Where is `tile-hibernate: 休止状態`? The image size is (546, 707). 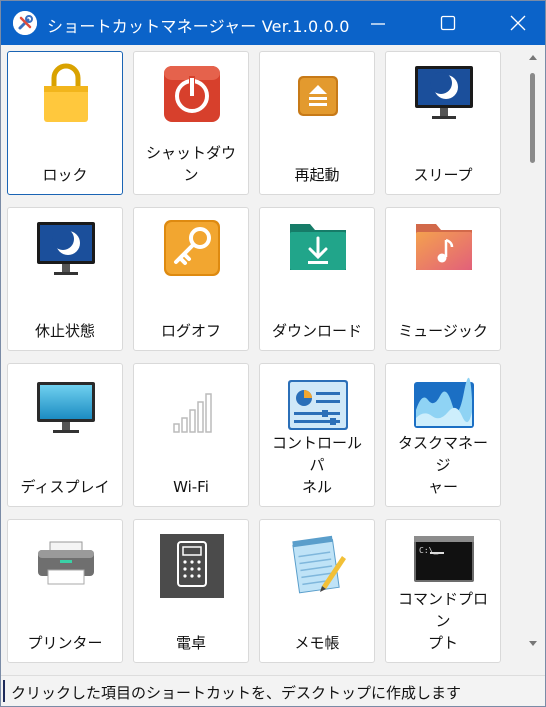
tile-hibernate: 休止状態 is located at coordinates (65, 279).